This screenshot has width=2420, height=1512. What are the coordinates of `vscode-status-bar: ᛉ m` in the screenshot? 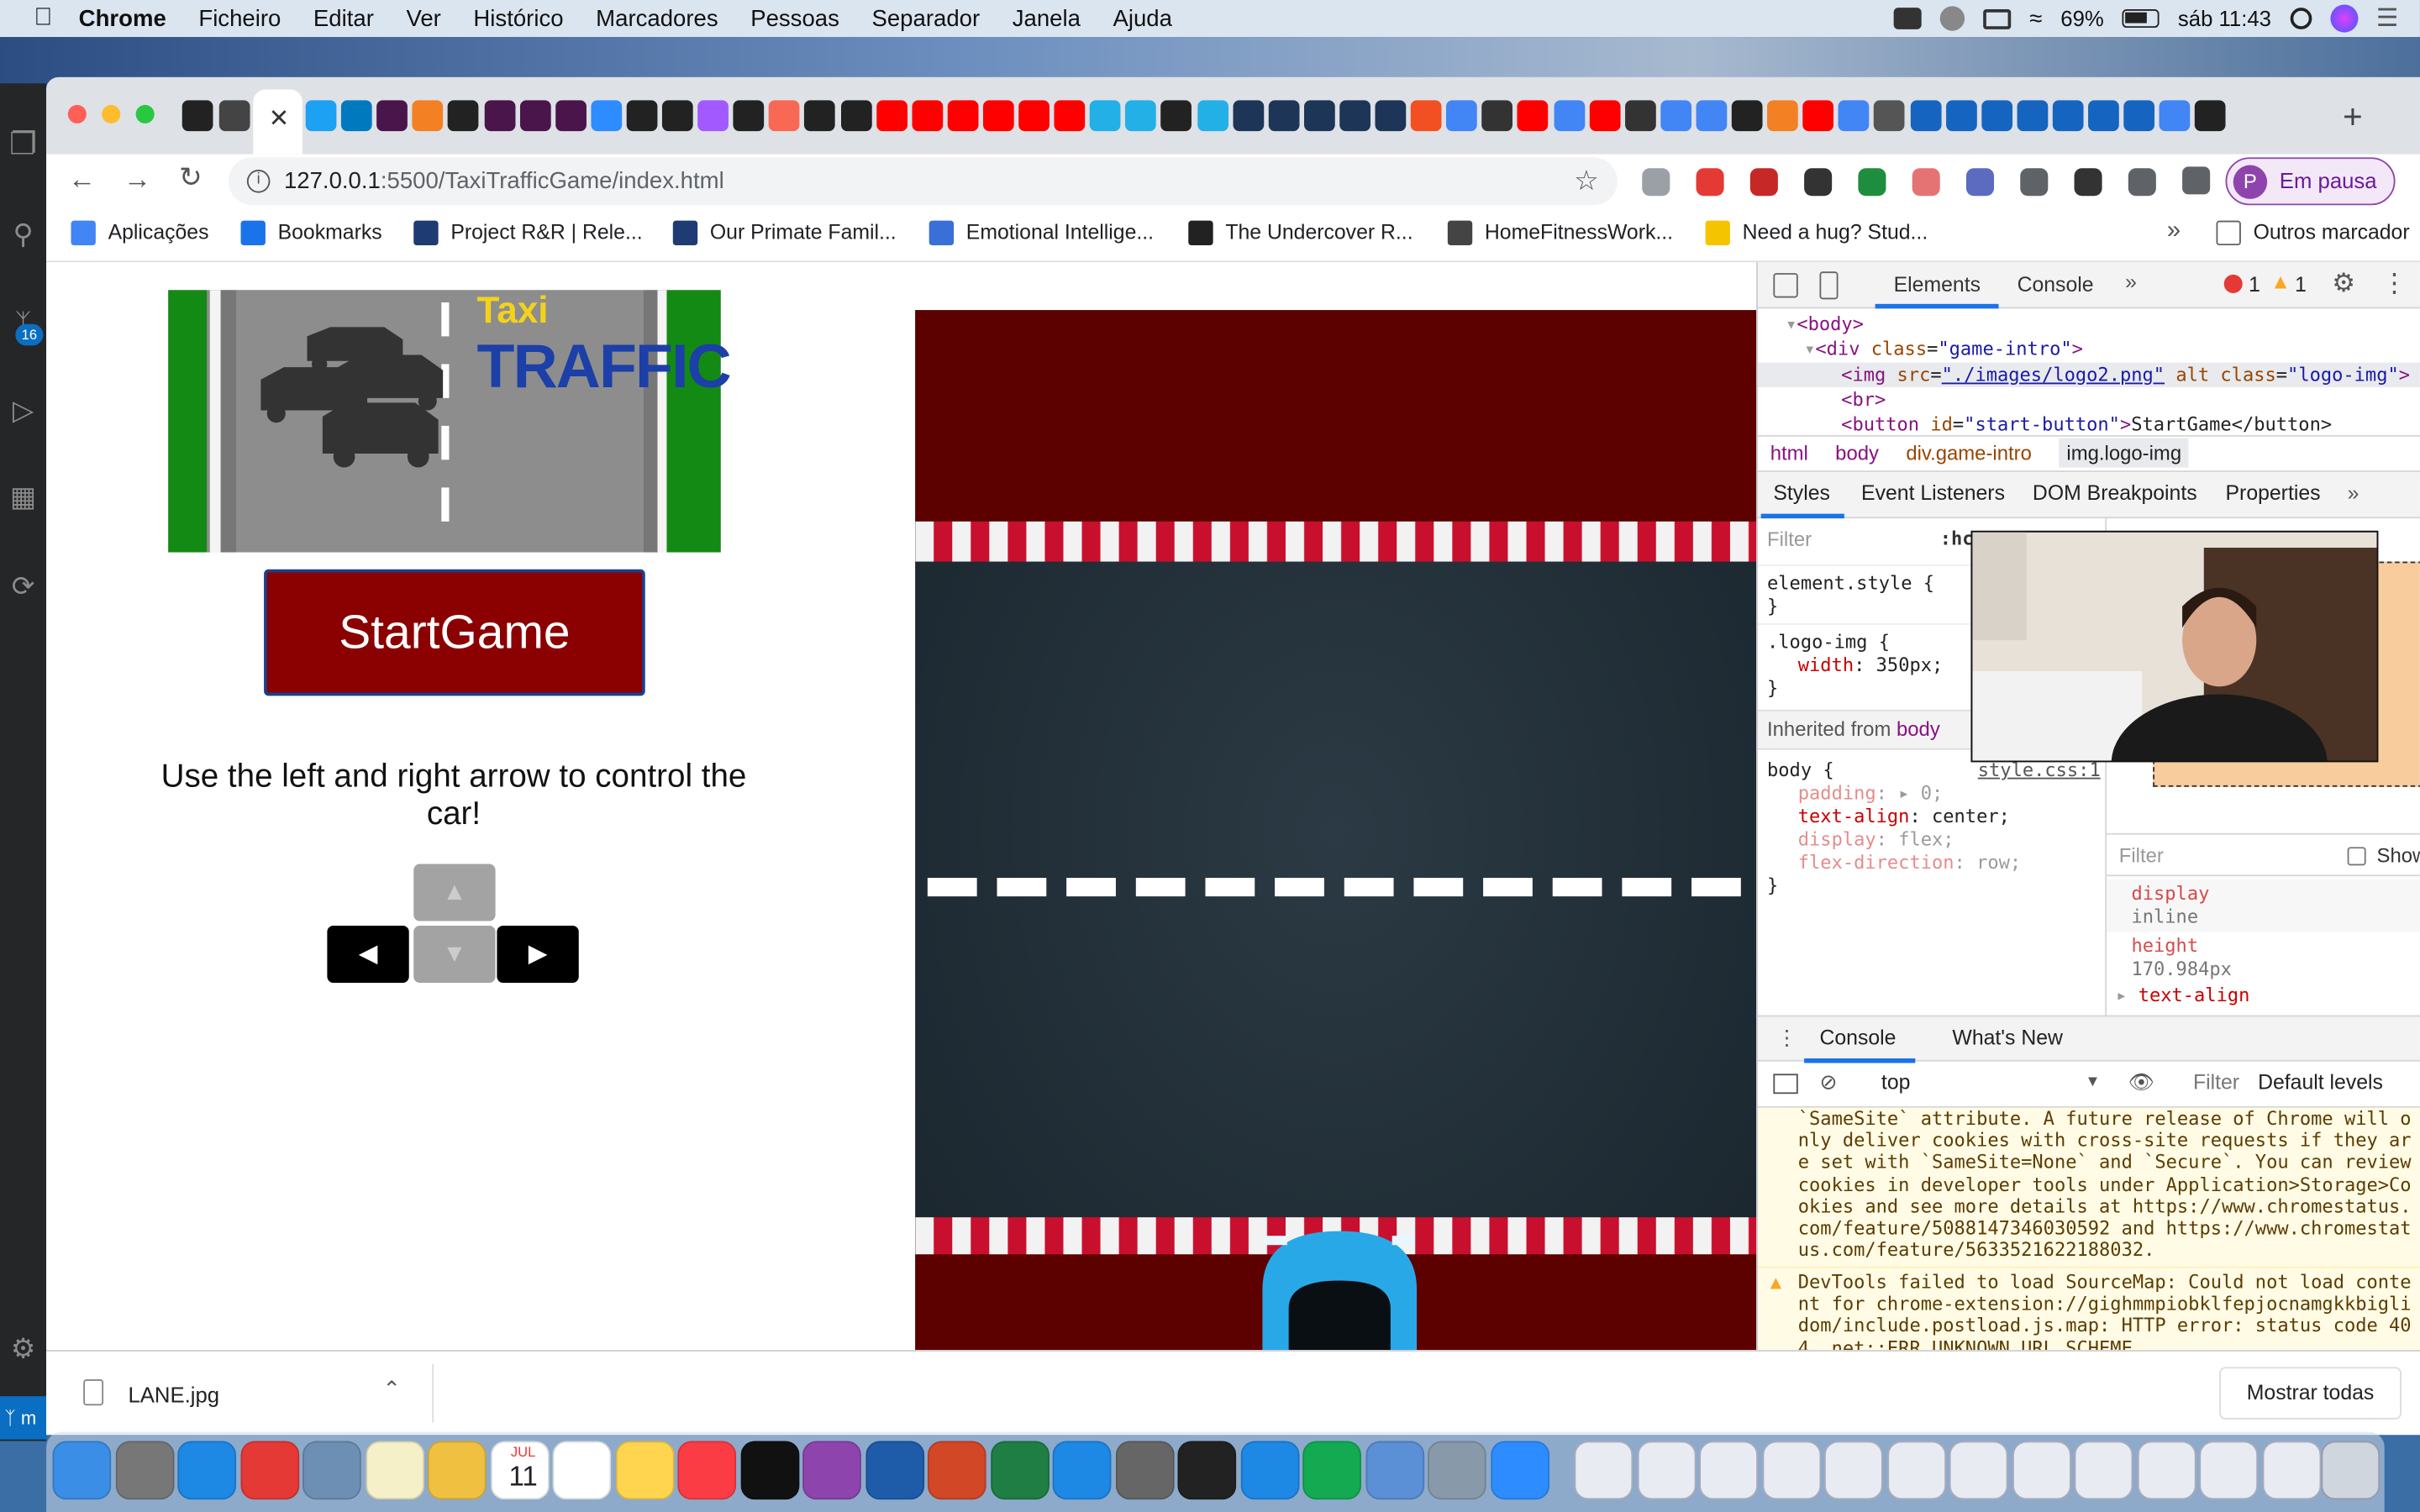 It's located at (23, 1418).